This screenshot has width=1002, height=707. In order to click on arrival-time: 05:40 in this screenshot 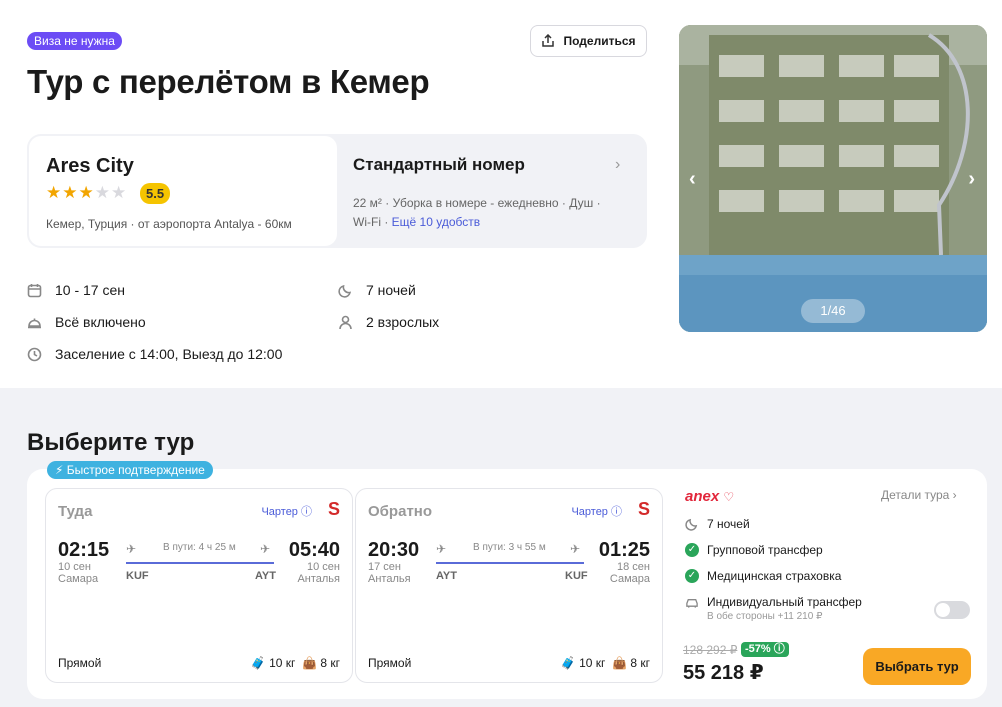, I will do `click(314, 550)`.